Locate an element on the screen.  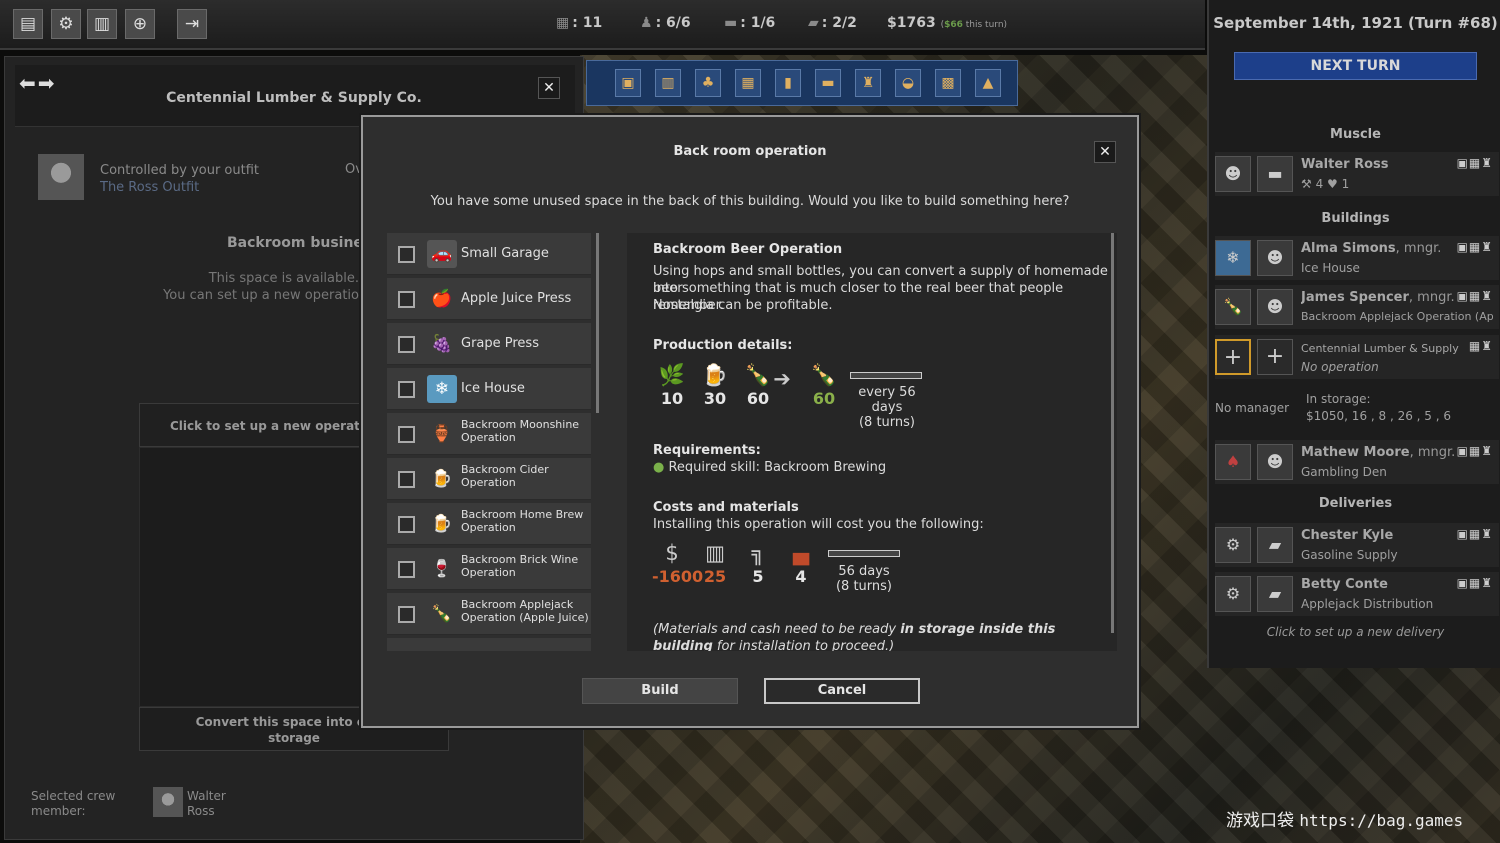
row-actions-icon: ▦♜ is located at coordinates (1481, 346).